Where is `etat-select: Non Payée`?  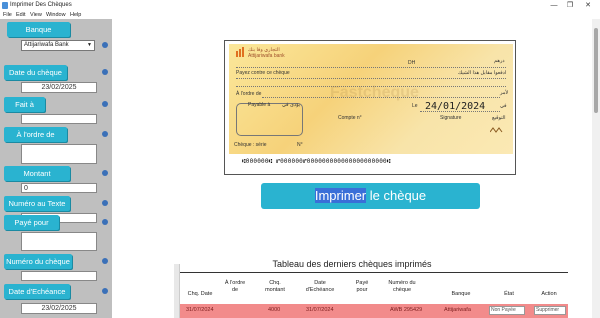
etat-select: Non Payée is located at coordinates (507, 310).